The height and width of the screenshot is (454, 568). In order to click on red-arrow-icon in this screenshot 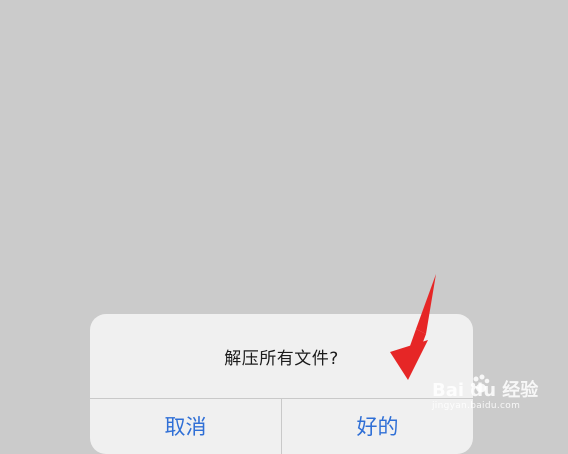, I will do `click(413, 327)`.